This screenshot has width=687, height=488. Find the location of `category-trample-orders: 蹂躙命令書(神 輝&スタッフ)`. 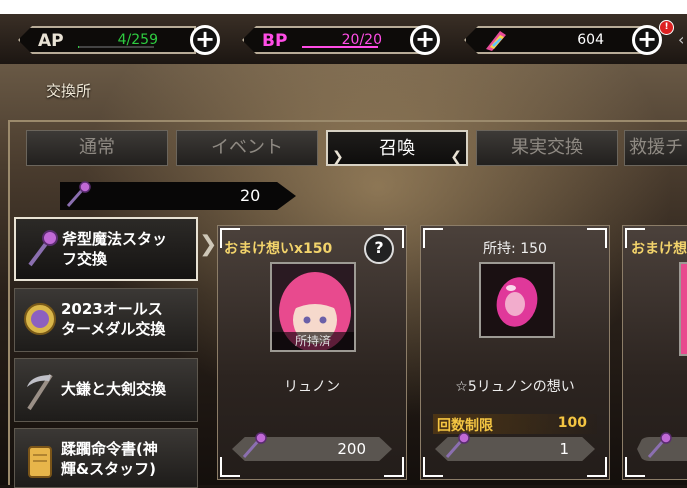

category-trample-orders: 蹂躙命令書(神 輝&スタッフ) is located at coordinates (106, 458).